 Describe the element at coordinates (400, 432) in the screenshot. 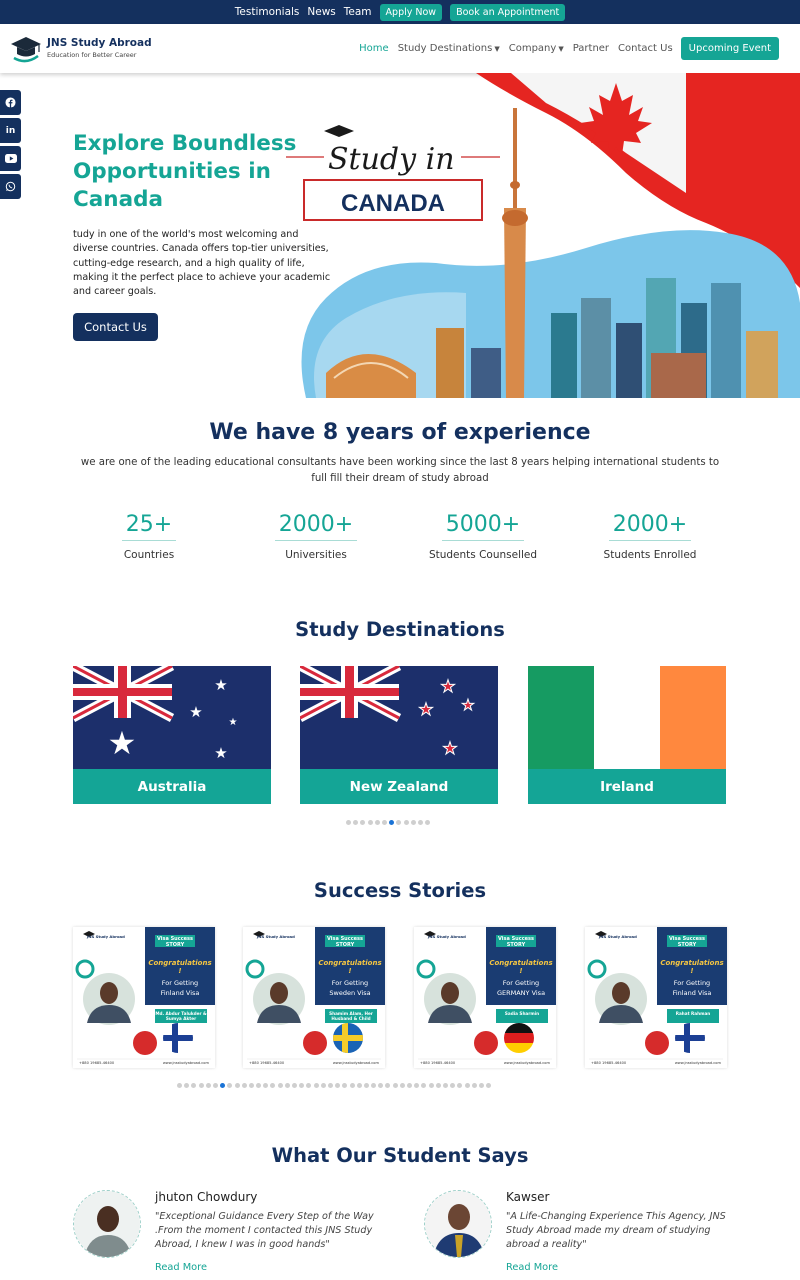

I see `experience-title: We have 8 years of experience` at that location.